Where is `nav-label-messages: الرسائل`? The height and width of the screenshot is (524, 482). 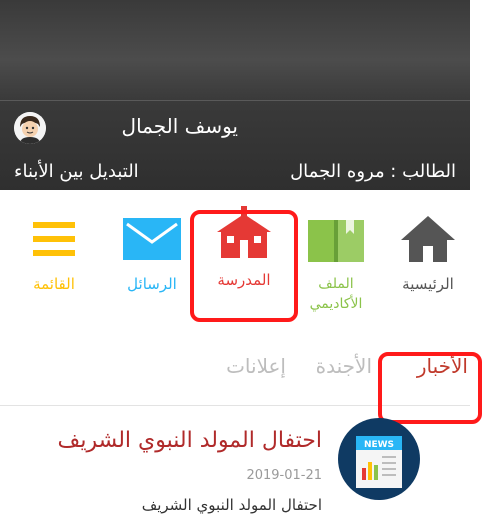
nav-label-messages: الرسائل is located at coordinates (152, 284).